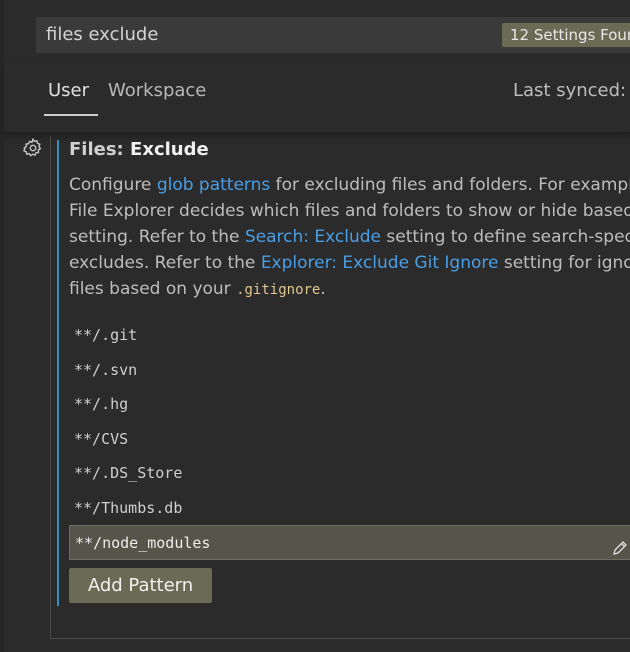  What do you see at coordinates (165, 263) in the screenshot?
I see `description-text: excludes. Refer to the` at bounding box center [165, 263].